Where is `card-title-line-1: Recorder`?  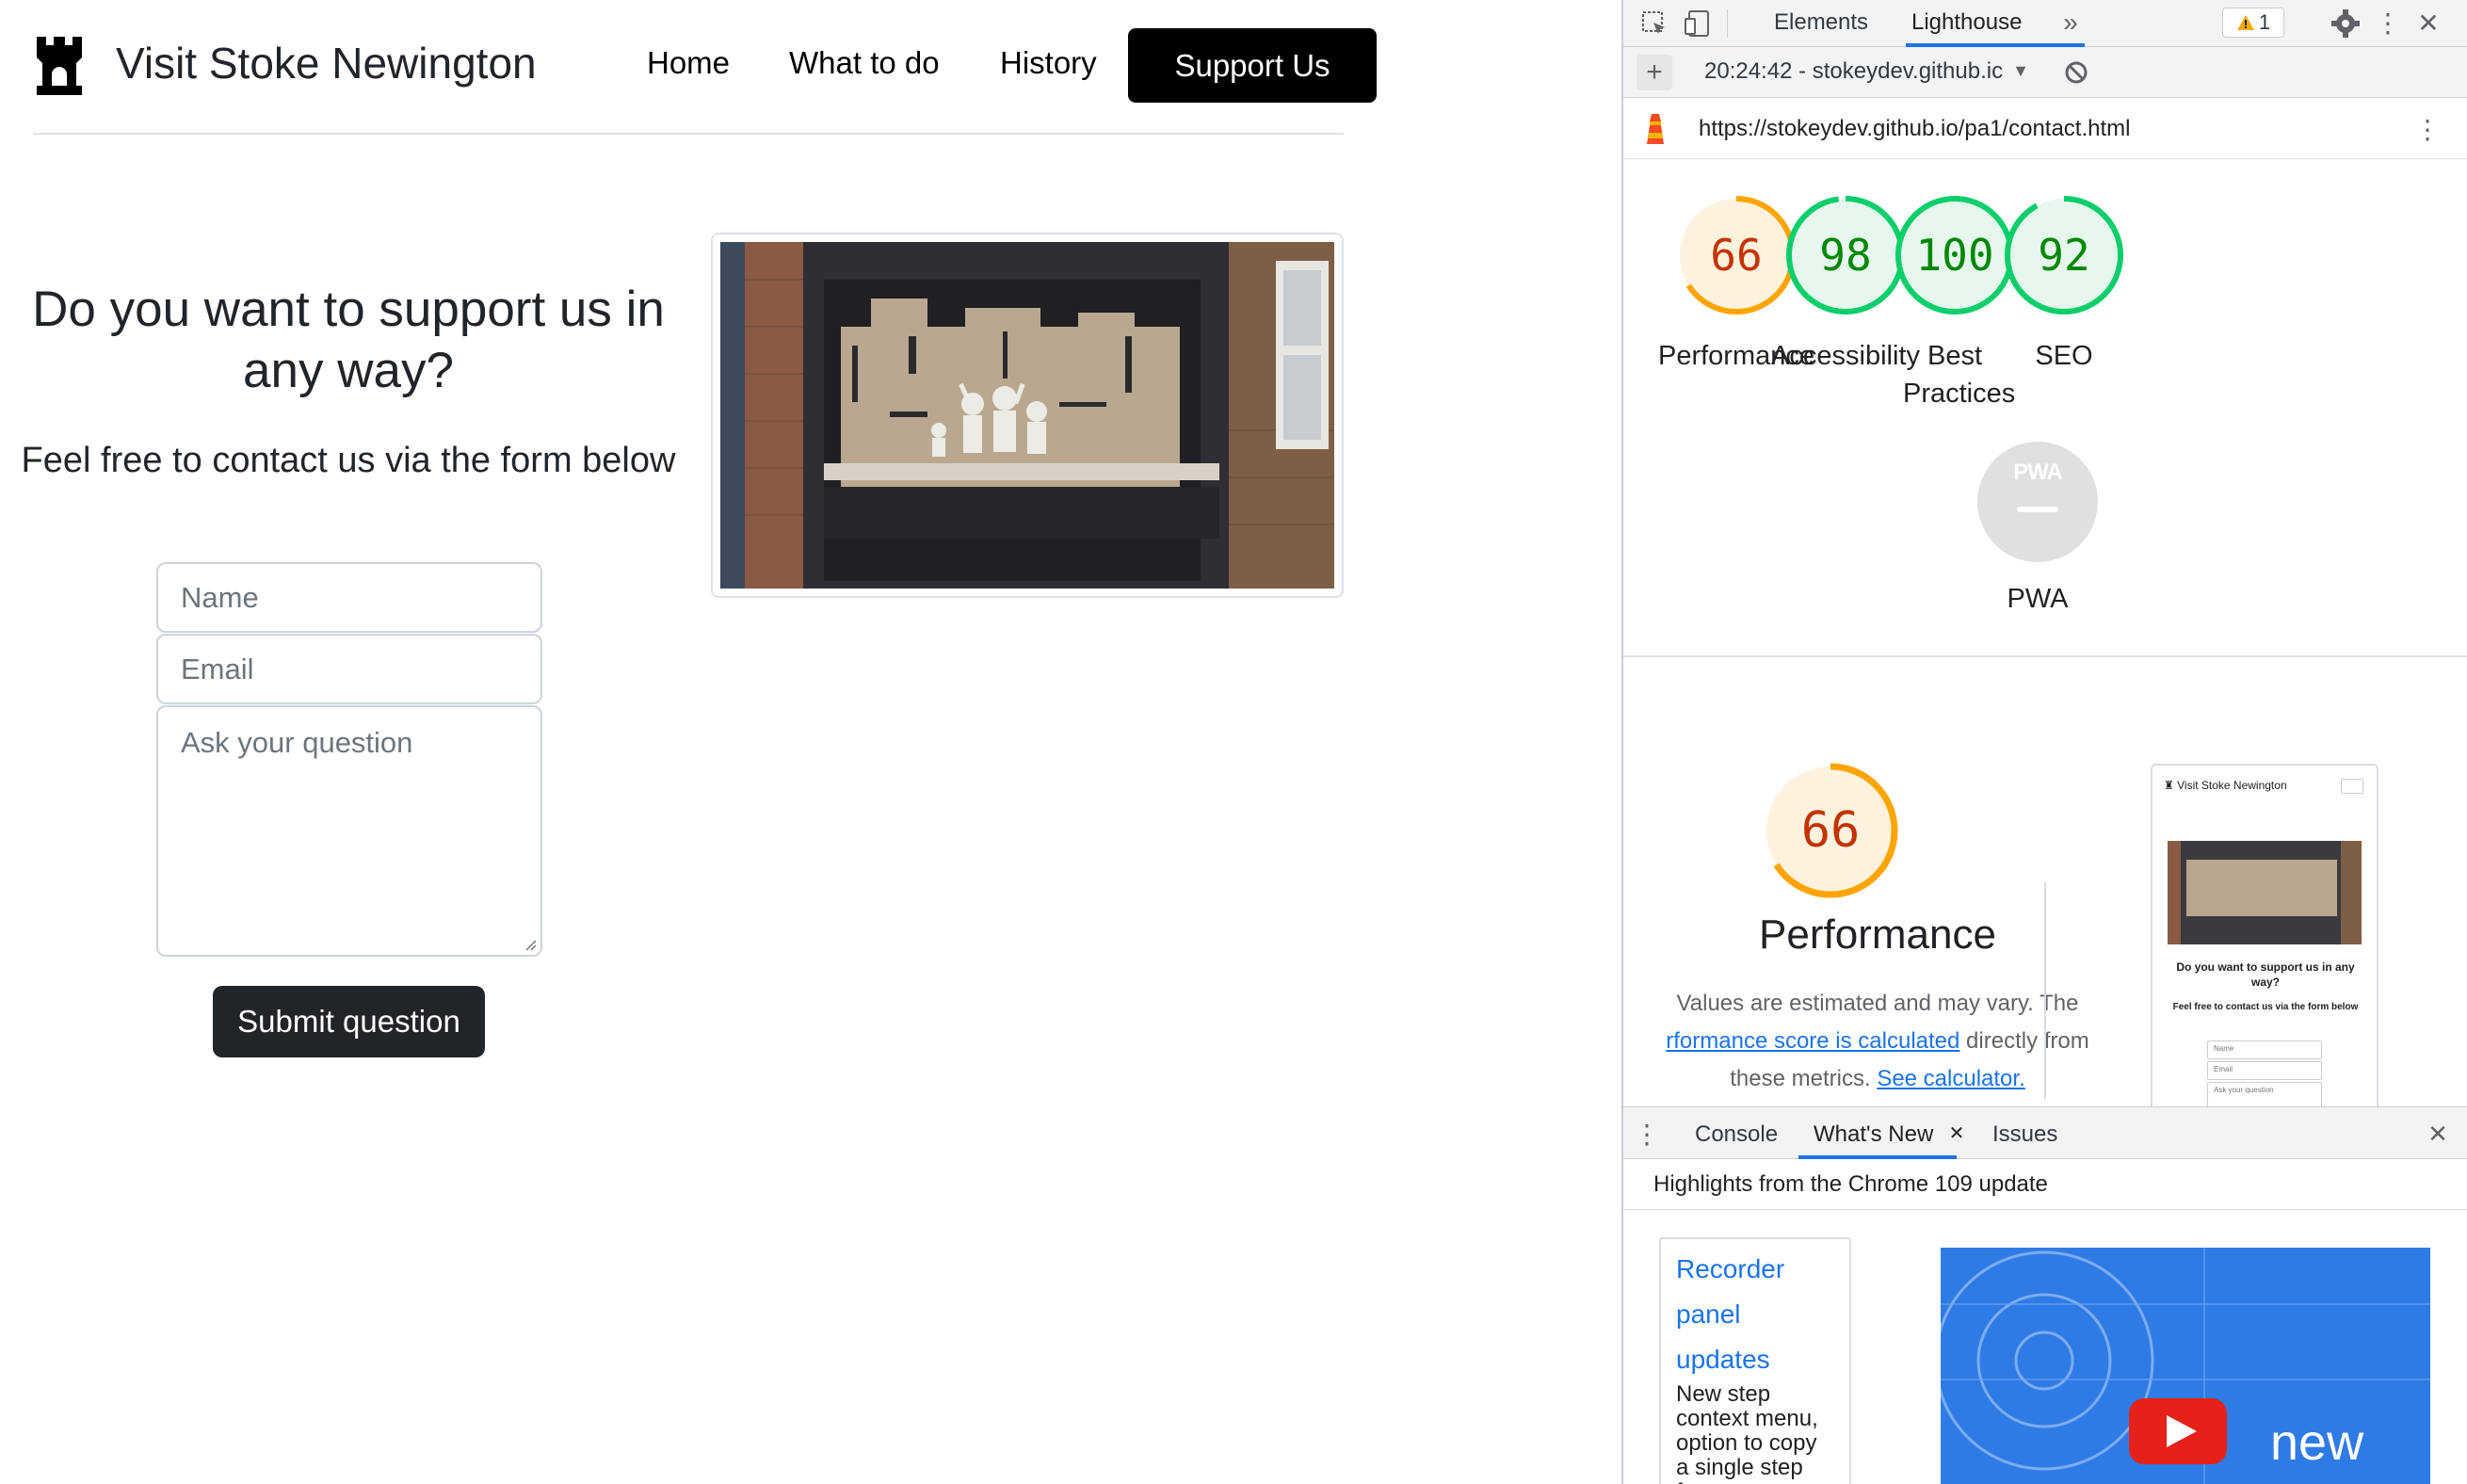
card-title-line-1: Recorder is located at coordinates (1755, 1269).